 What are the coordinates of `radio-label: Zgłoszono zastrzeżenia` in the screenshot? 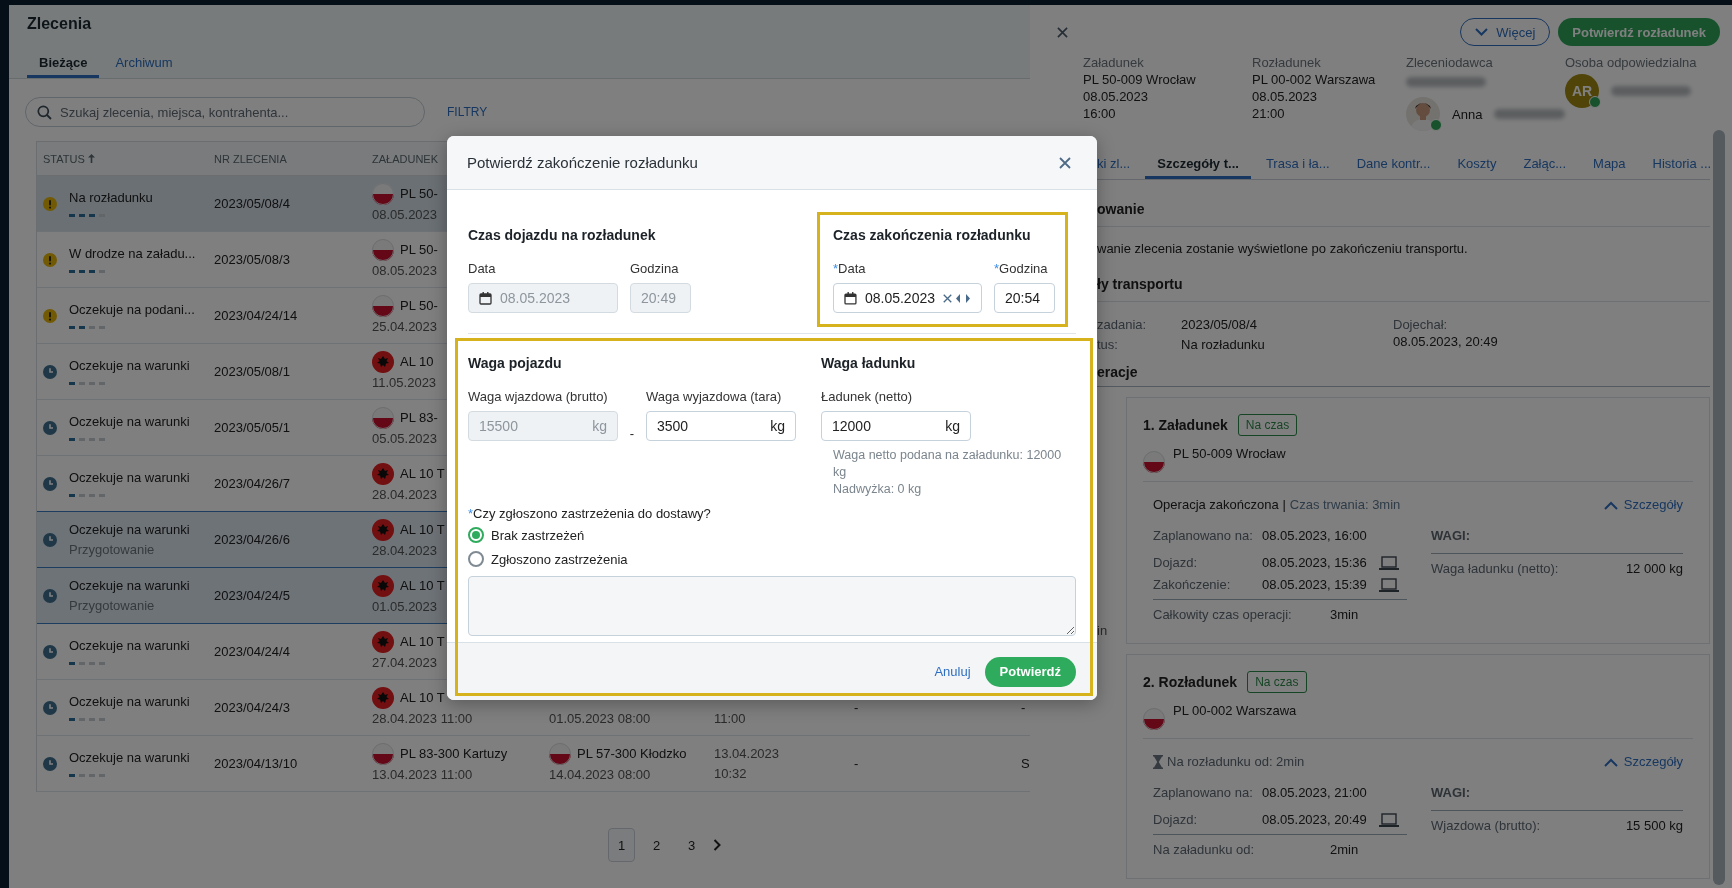 It's located at (559, 559).